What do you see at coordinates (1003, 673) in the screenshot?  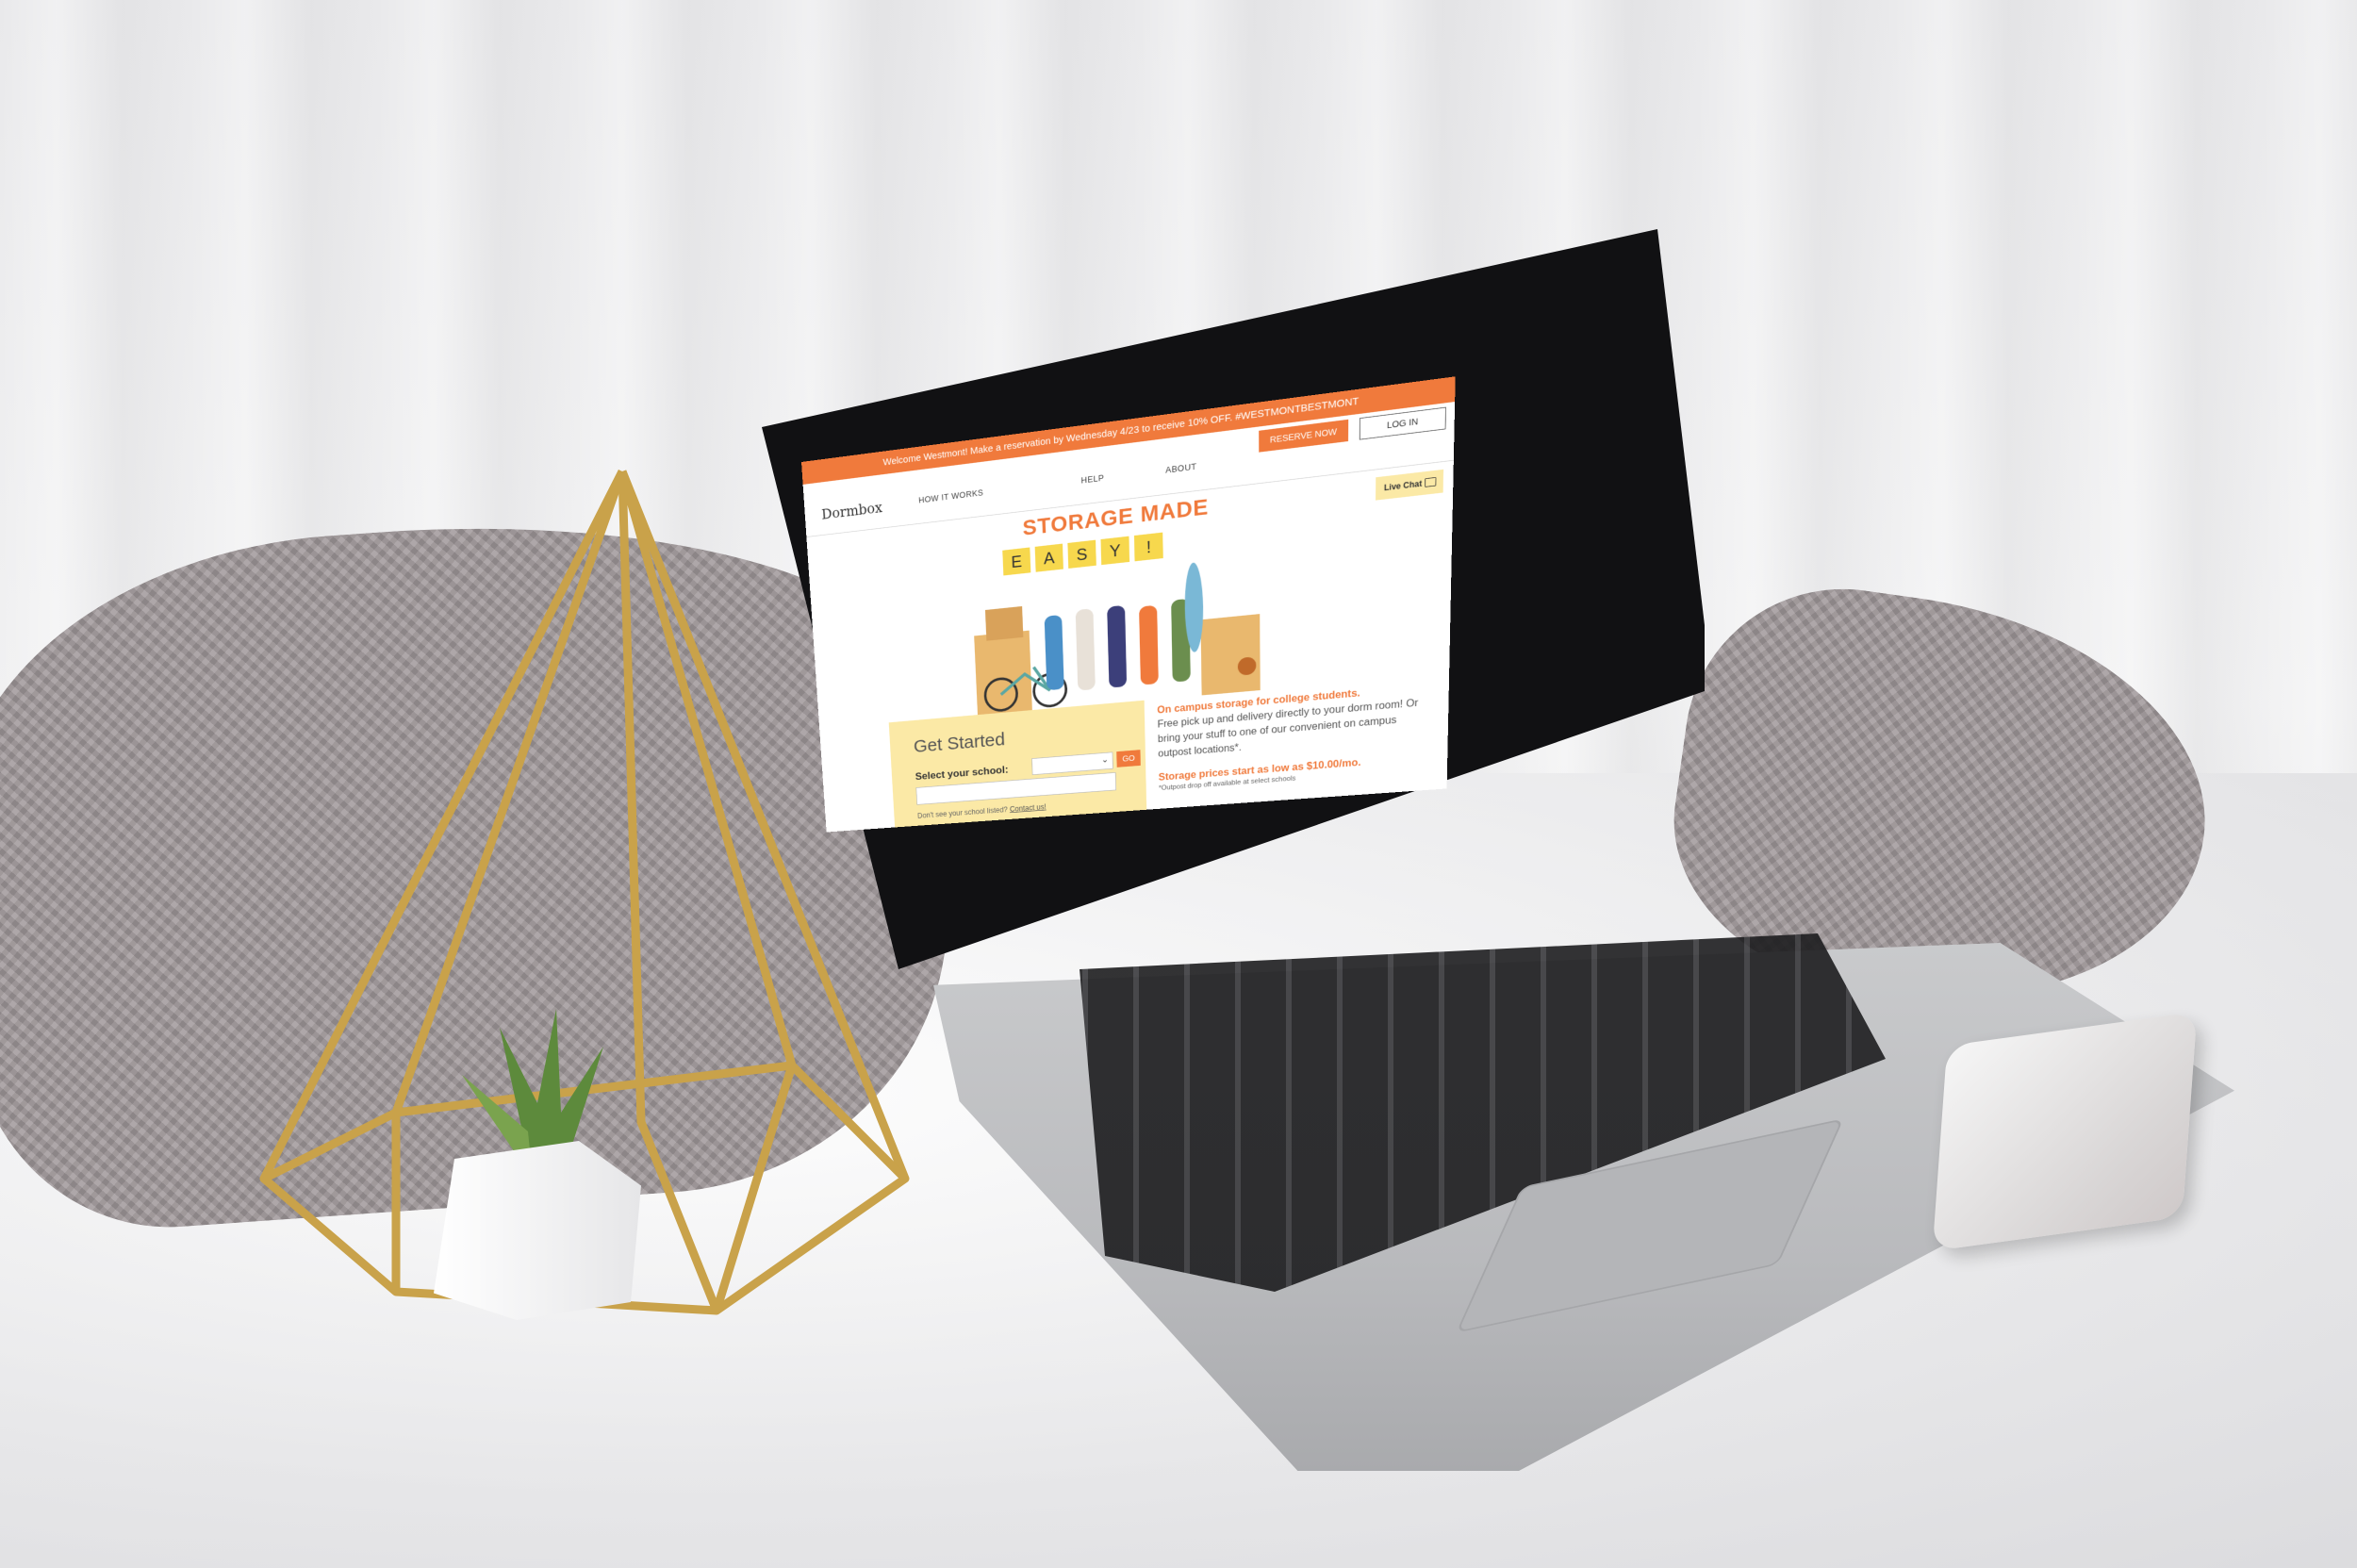 I see `stacked-boxes-left` at bounding box center [1003, 673].